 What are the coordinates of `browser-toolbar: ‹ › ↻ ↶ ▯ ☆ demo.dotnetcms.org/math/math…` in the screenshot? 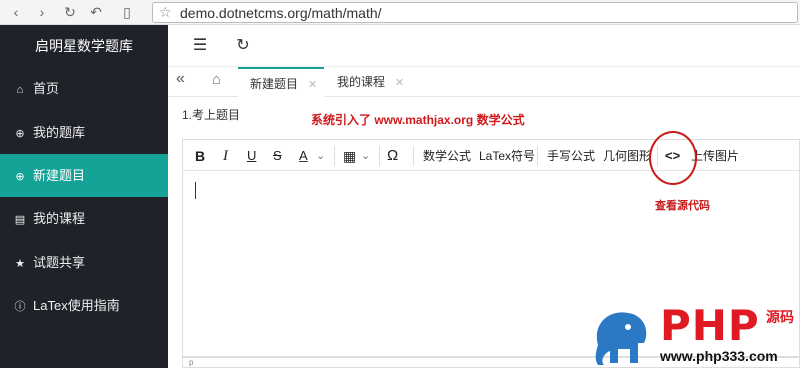 It's located at (400, 12).